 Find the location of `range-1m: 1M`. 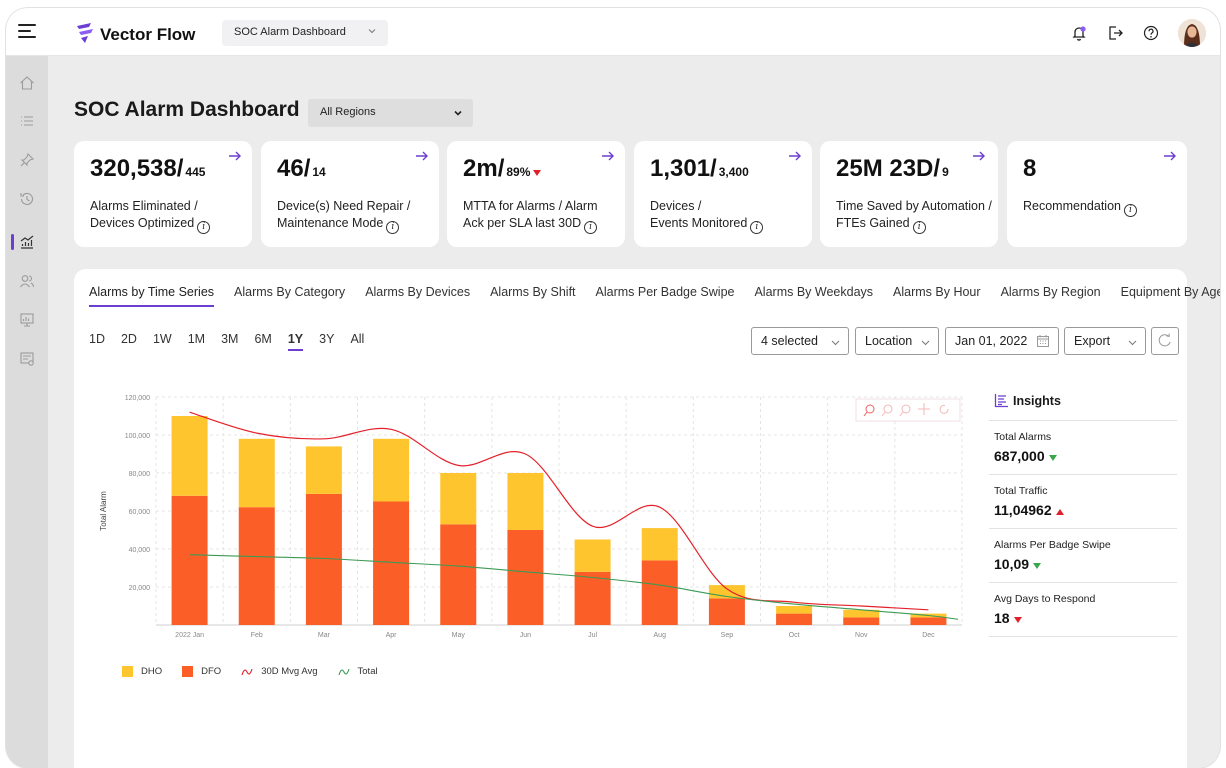

range-1m: 1M is located at coordinates (196, 341).